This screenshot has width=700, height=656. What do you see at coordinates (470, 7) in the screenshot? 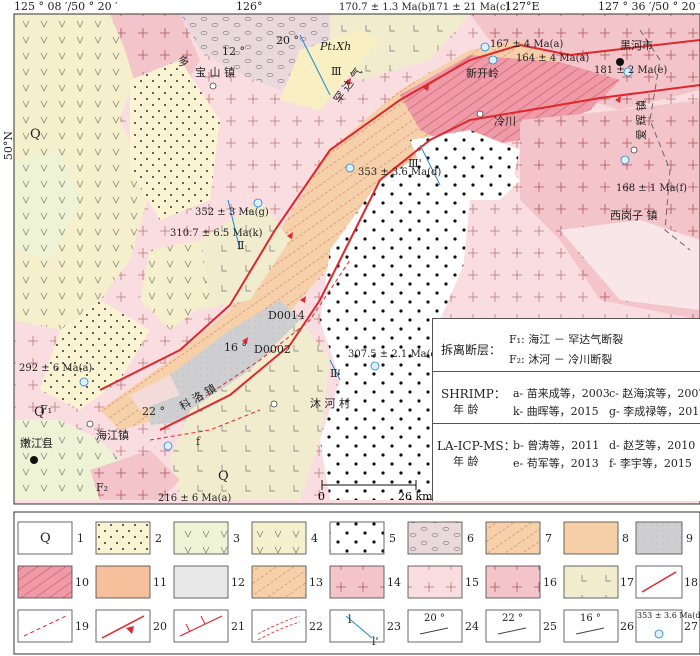
I see `age-a2: 171 ± 21 Ma(c)` at bounding box center [470, 7].